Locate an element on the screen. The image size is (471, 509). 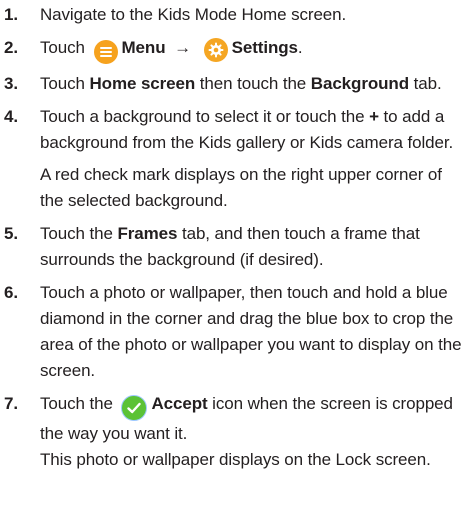
step-number: 1. is located at coordinates (11, 14).